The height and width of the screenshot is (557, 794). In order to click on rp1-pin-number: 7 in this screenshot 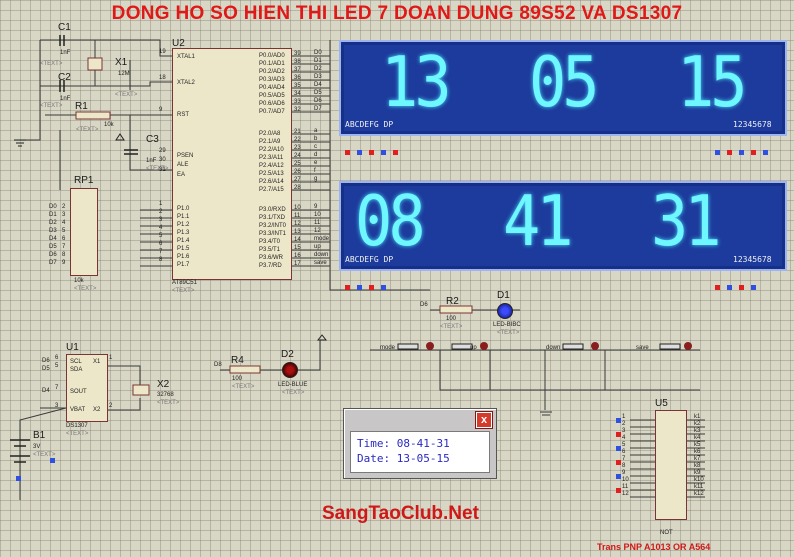, I will do `click(64, 247)`.